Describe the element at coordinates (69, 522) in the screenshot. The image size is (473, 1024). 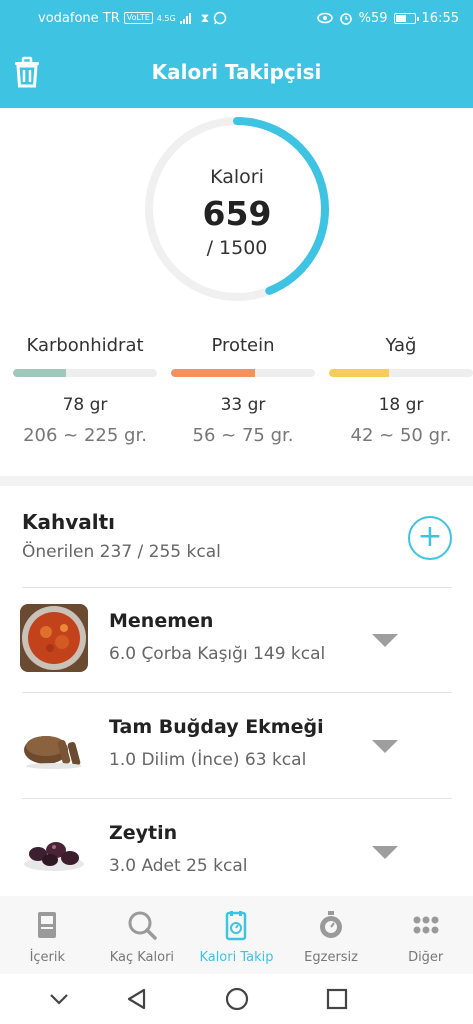
I see `meal-title: Kahvaltı` at that location.